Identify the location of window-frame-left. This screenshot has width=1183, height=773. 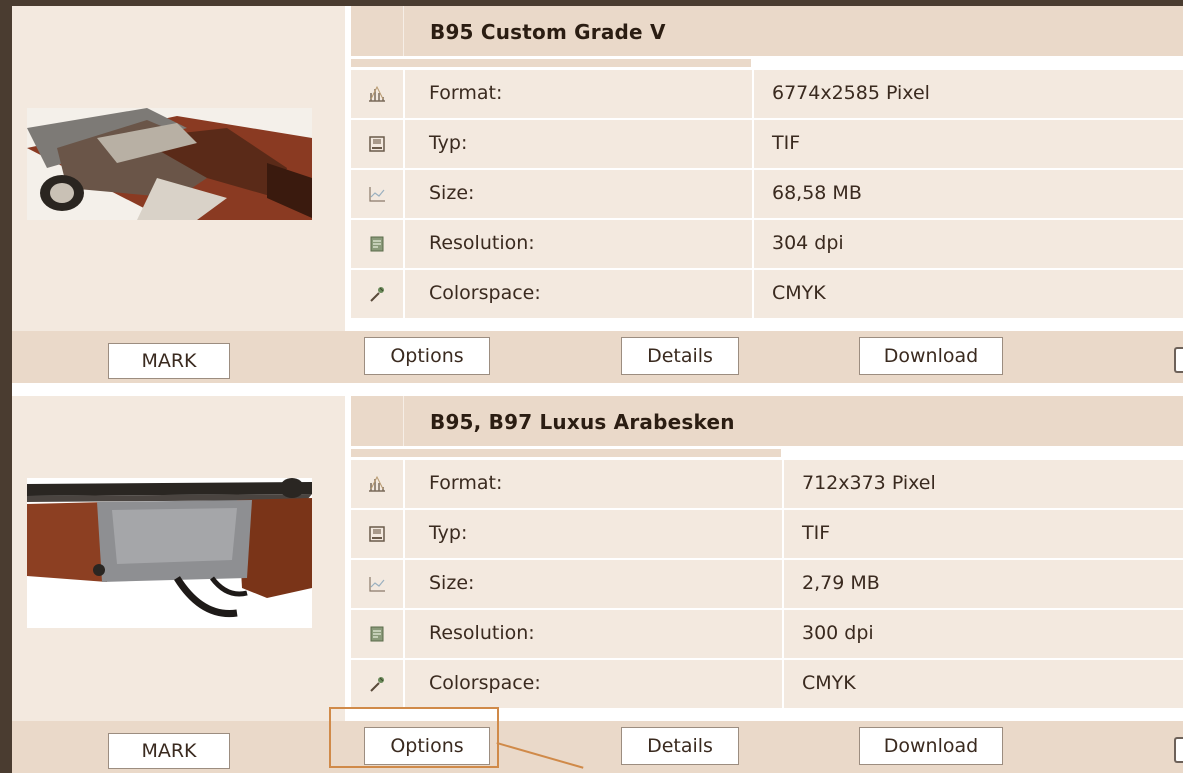
(6, 384).